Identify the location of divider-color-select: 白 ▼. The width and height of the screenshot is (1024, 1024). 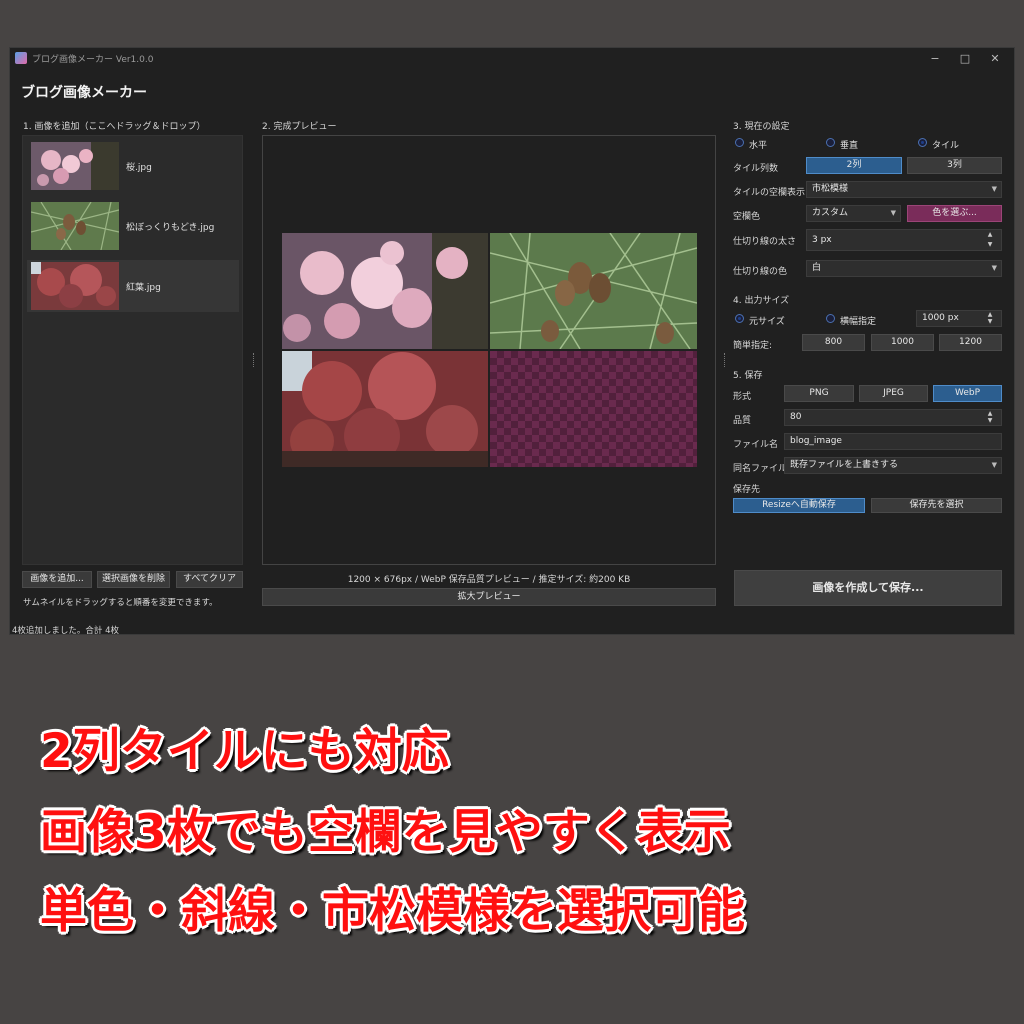
(904, 268).